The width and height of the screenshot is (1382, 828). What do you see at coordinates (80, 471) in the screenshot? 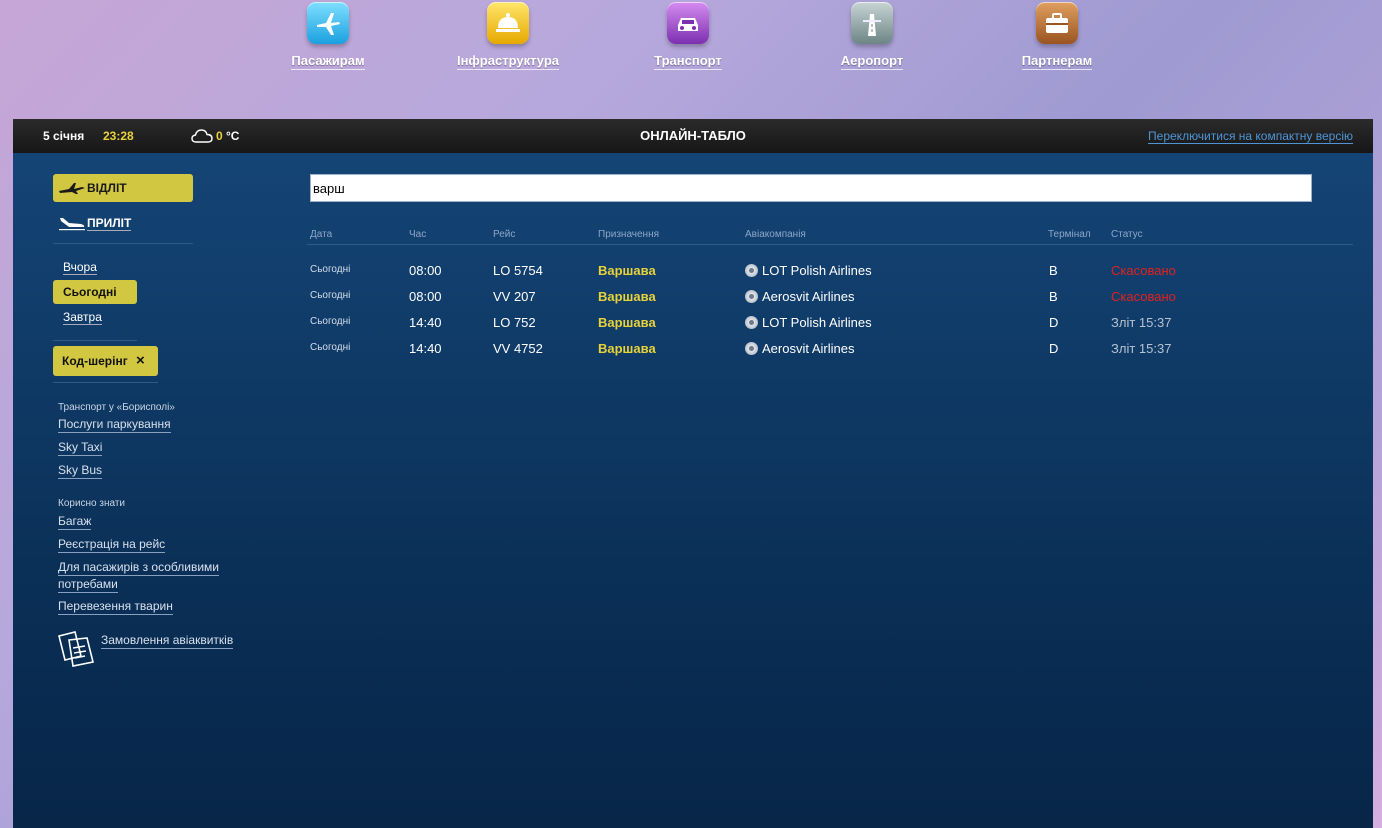
I see `sky-bus-link: Sky Bus` at bounding box center [80, 471].